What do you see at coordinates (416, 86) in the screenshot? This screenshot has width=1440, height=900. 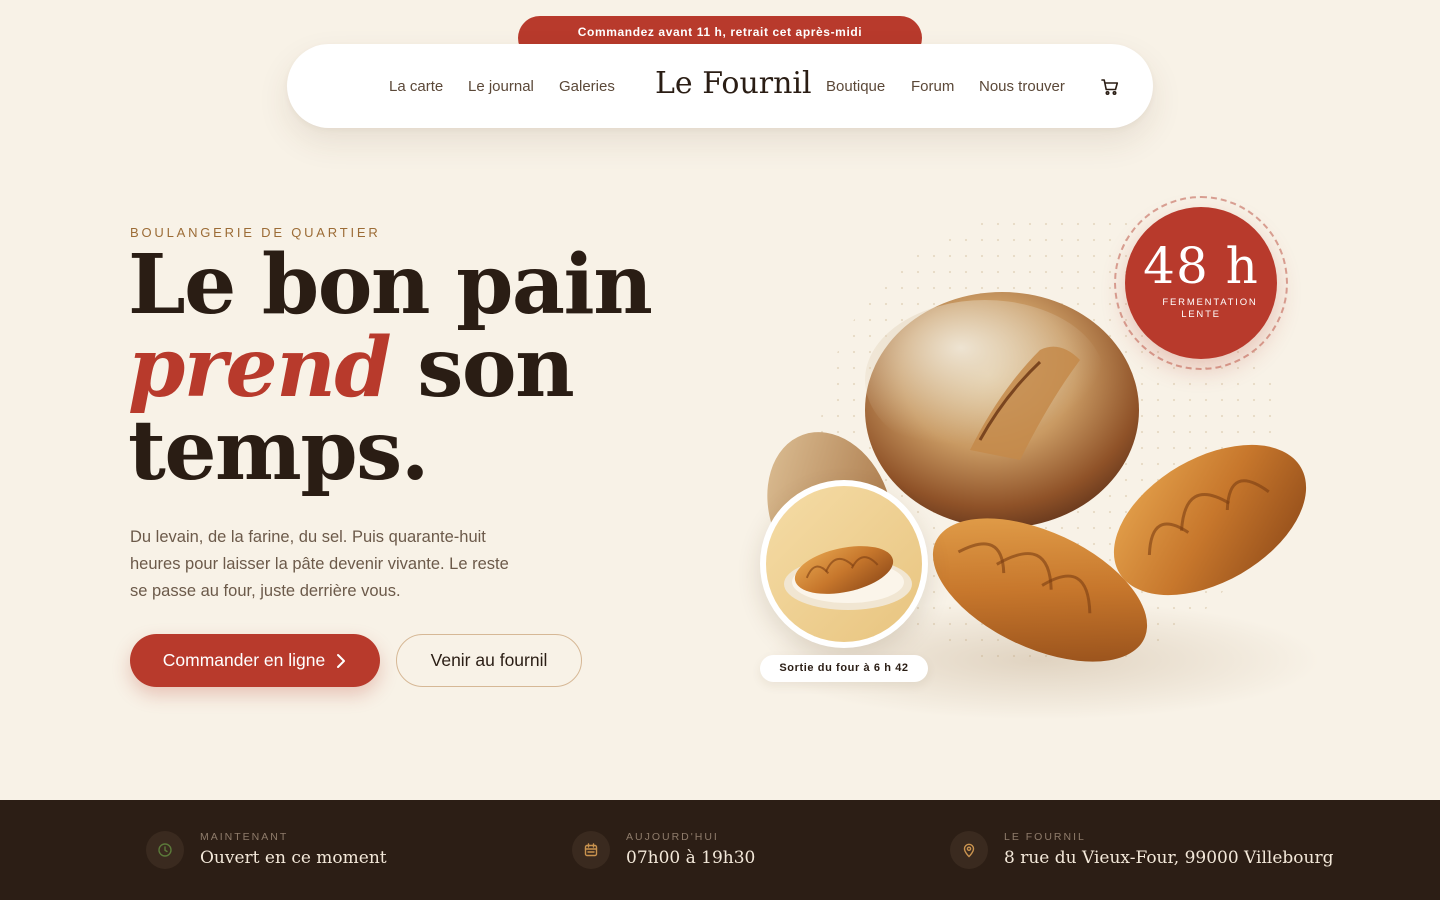 I see `nav-link-la-carte: La carte` at bounding box center [416, 86].